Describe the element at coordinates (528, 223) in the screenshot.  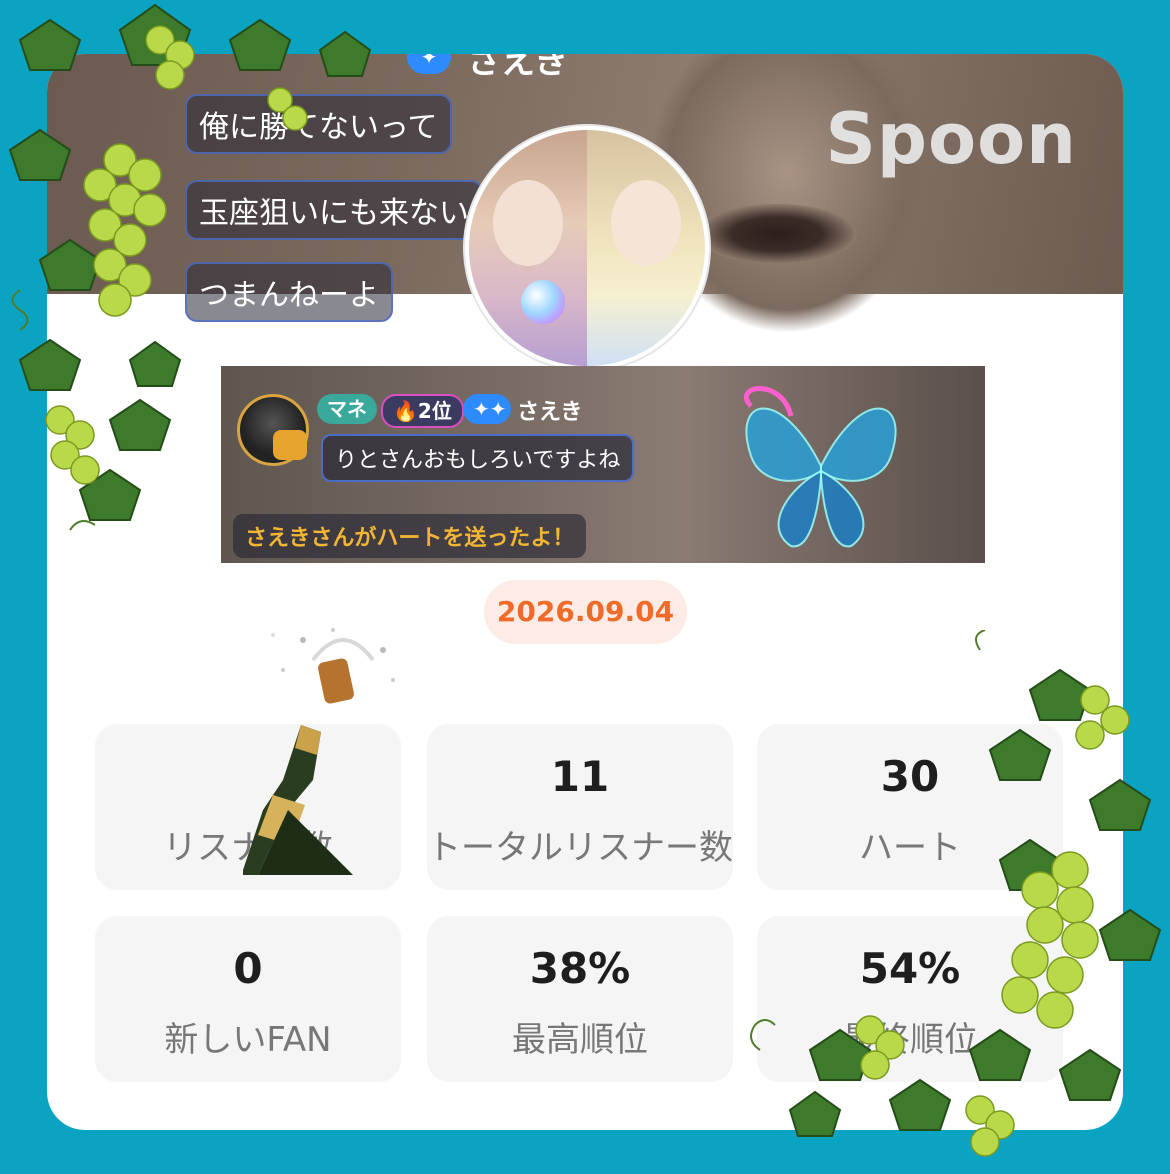
I see `avatar-face-left` at that location.